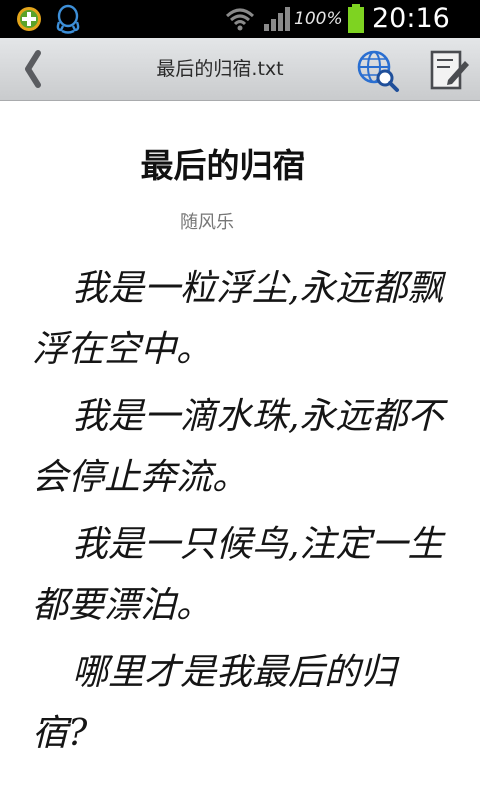 This screenshot has width=480, height=800. I want to click on status-bar: 100% 20:16, so click(240, 19).